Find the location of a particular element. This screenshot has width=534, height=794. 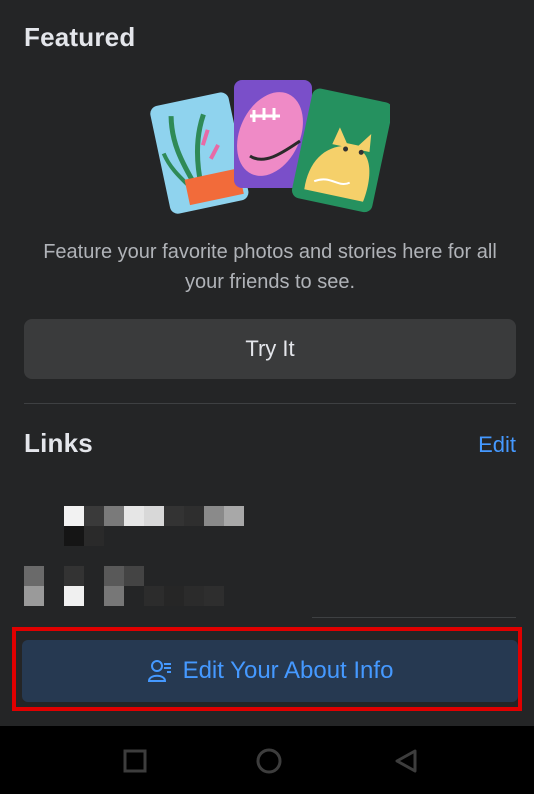

person-info-icon is located at coordinates (159, 671).